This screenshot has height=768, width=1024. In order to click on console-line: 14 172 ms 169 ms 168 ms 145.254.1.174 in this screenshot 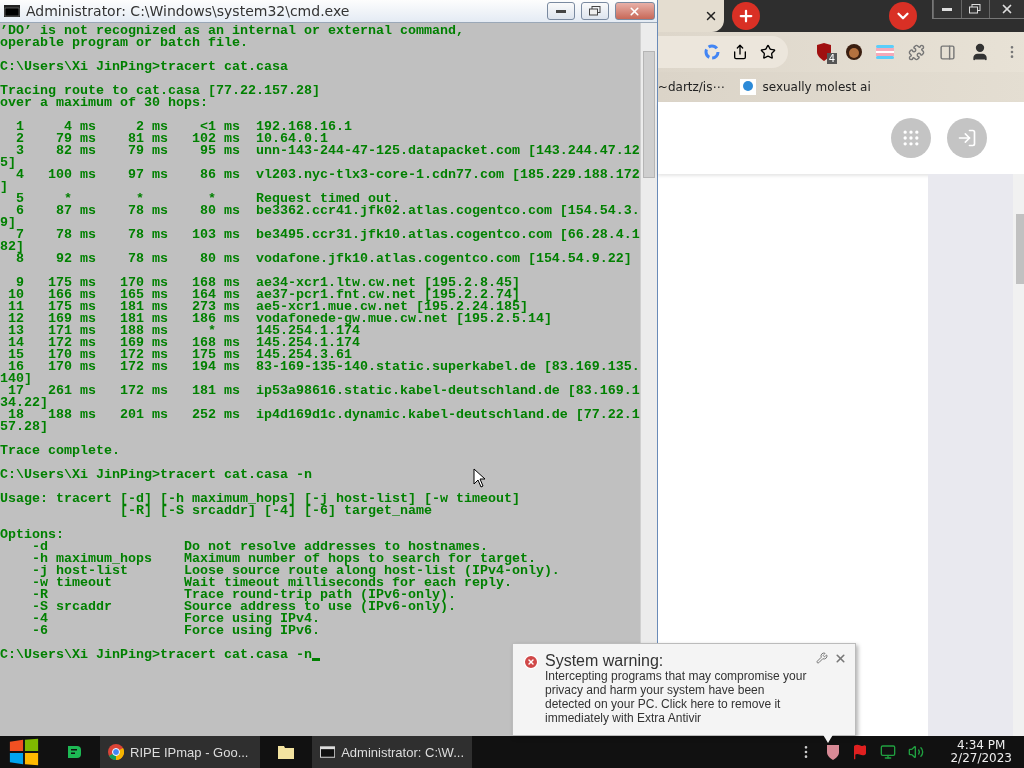, I will do `click(183, 343)`.